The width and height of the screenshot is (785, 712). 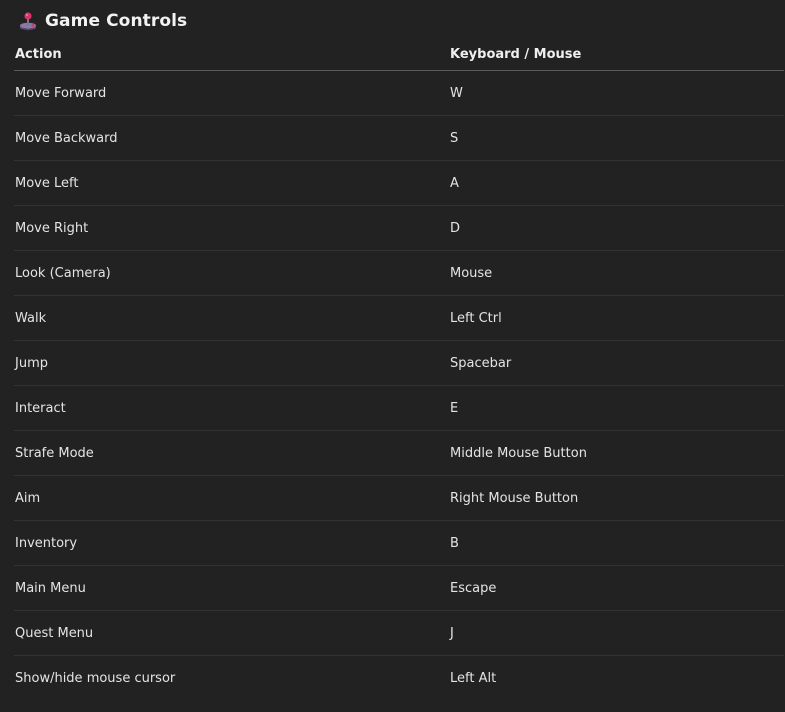 What do you see at coordinates (616, 183) in the screenshot?
I see `key-cell: A` at bounding box center [616, 183].